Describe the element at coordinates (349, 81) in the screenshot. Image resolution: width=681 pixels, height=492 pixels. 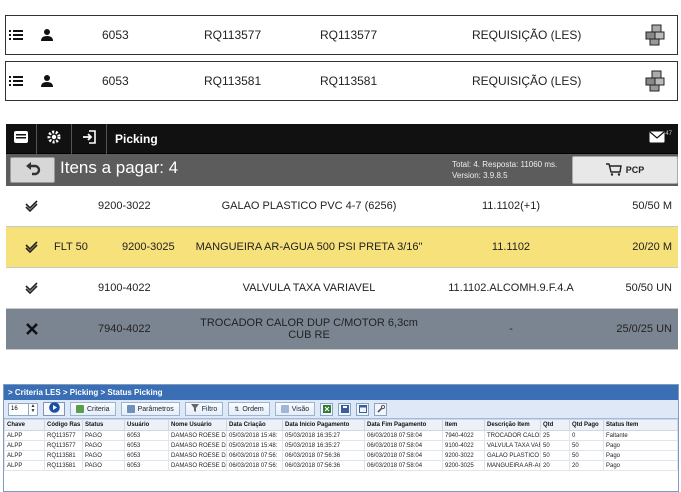
I see `requisition-code-secondary: RQ113581` at that location.